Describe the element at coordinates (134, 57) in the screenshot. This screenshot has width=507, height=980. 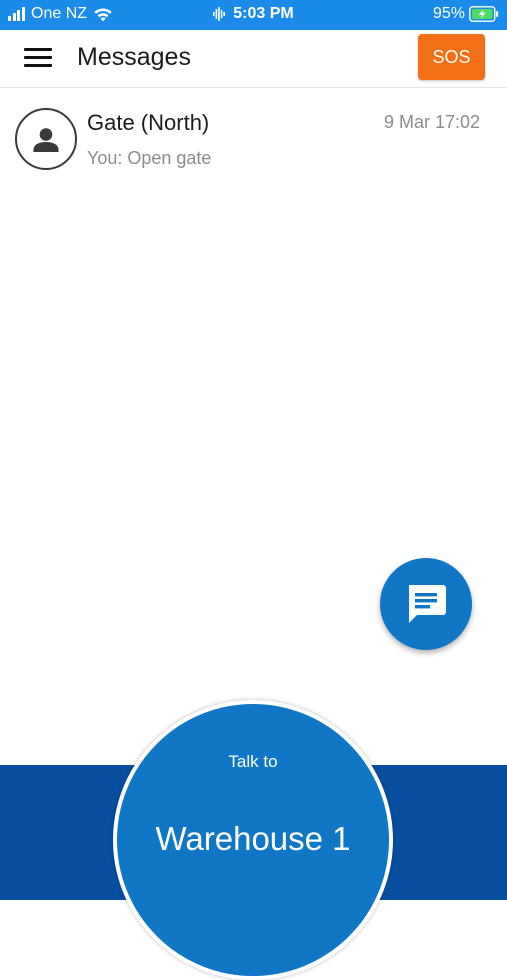
I see `page-title: Messages` at that location.